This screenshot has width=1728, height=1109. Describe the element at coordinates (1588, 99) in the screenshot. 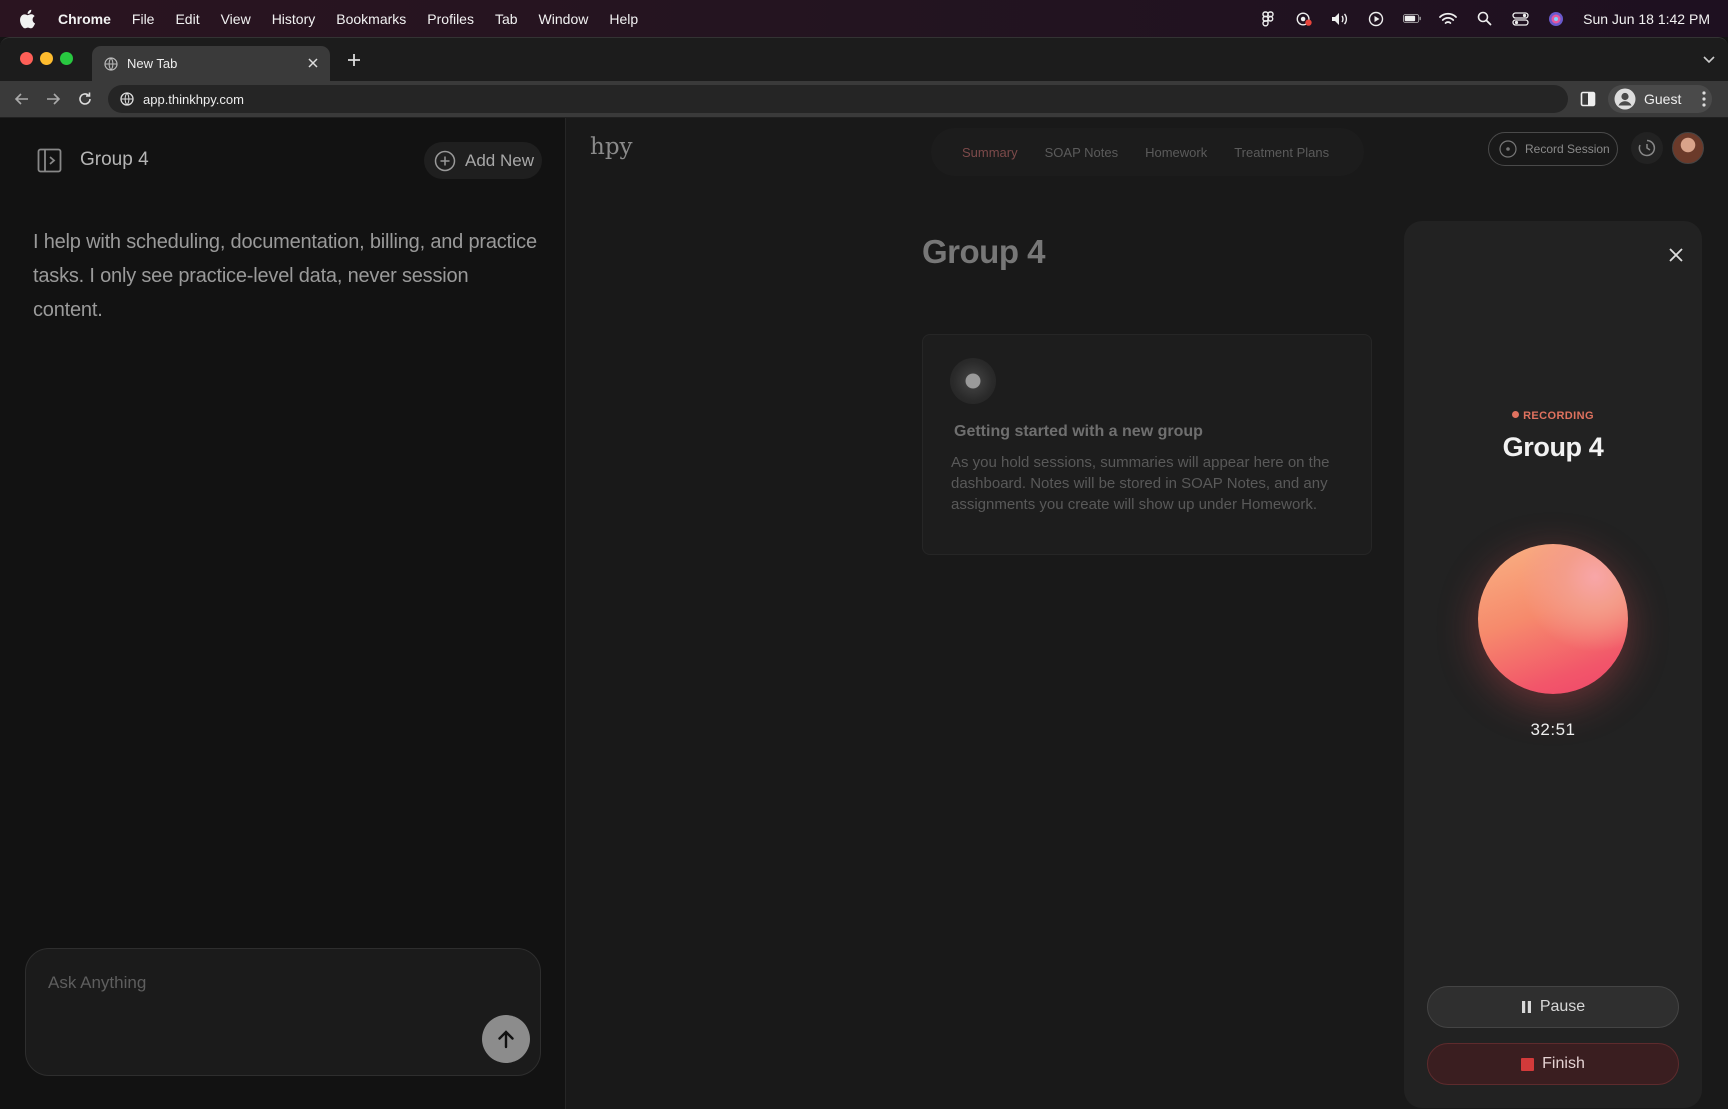

I see `side-panel-icon` at that location.